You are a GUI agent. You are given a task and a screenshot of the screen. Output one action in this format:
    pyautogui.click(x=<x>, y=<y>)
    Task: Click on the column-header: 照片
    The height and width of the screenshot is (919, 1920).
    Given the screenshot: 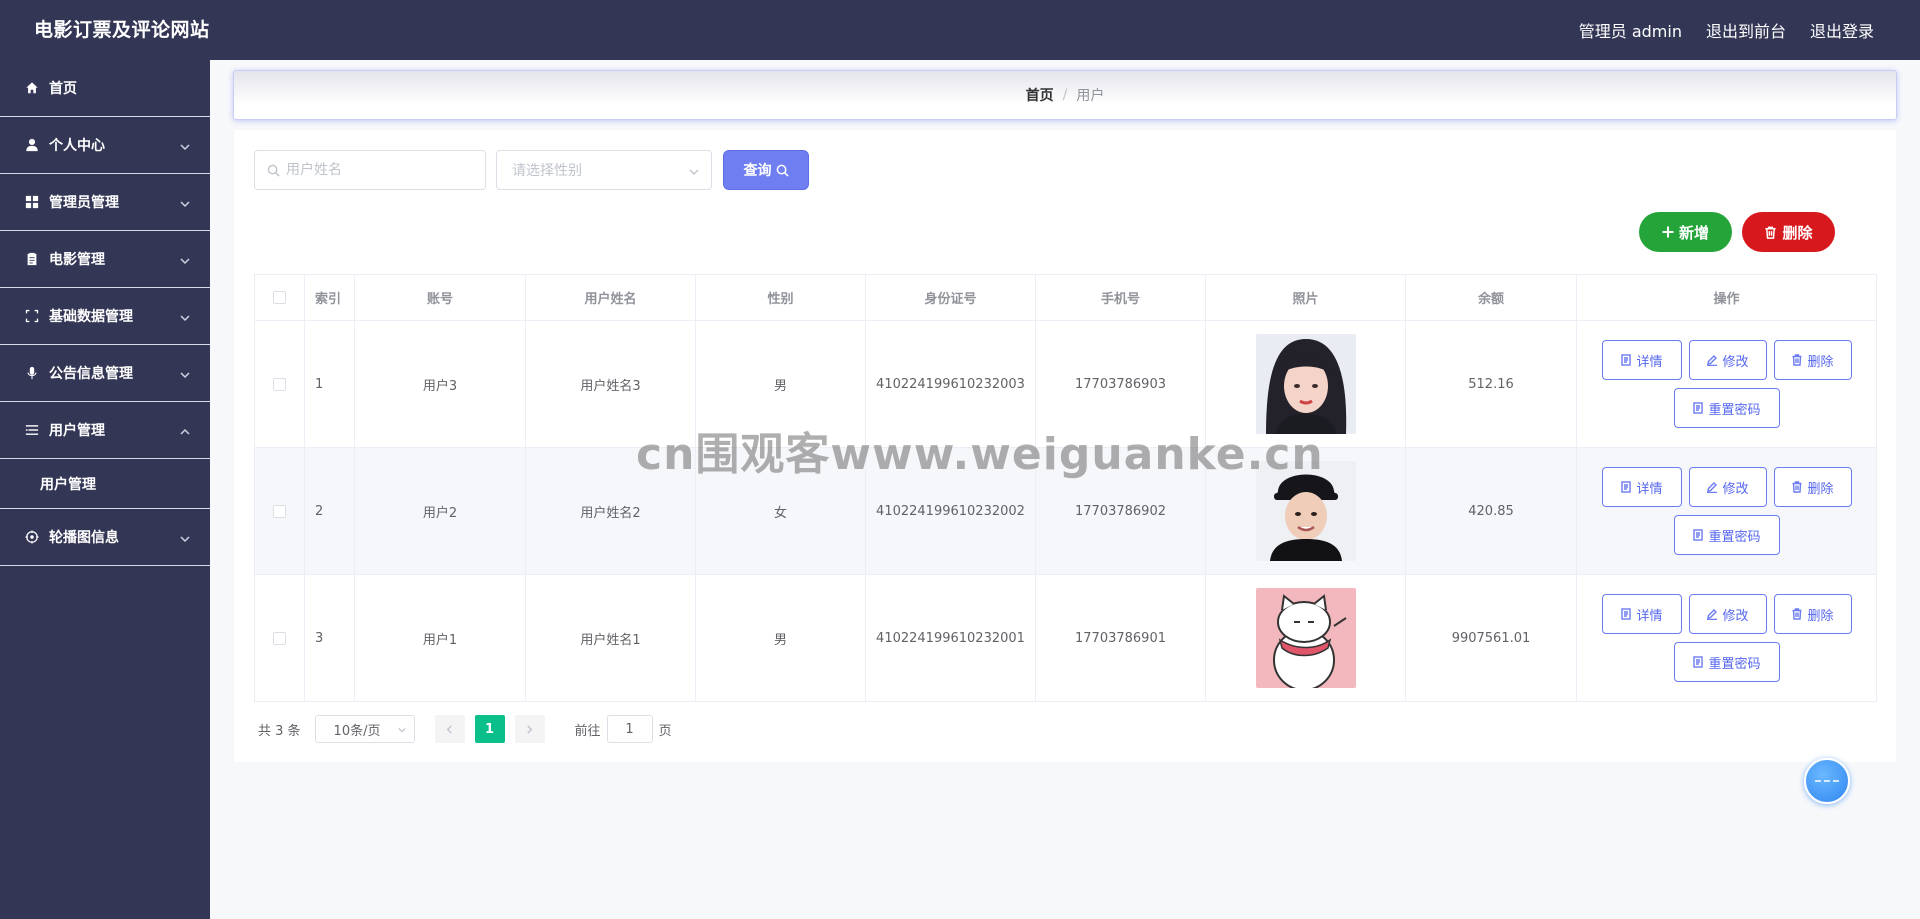 What is the action you would take?
    pyautogui.click(x=1305, y=297)
    